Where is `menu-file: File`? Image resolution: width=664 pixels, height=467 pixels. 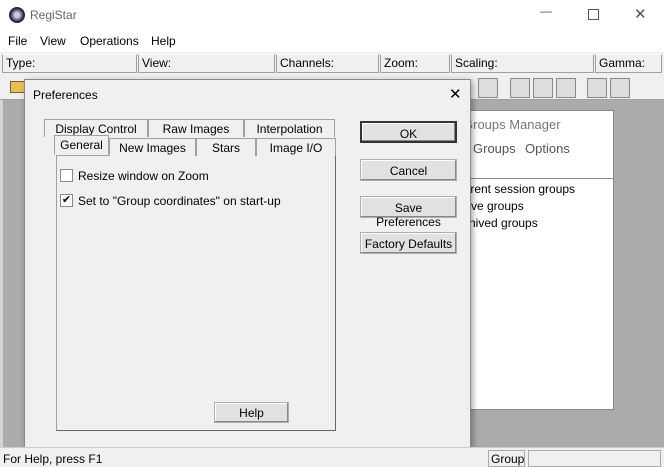 menu-file: File is located at coordinates (17, 41).